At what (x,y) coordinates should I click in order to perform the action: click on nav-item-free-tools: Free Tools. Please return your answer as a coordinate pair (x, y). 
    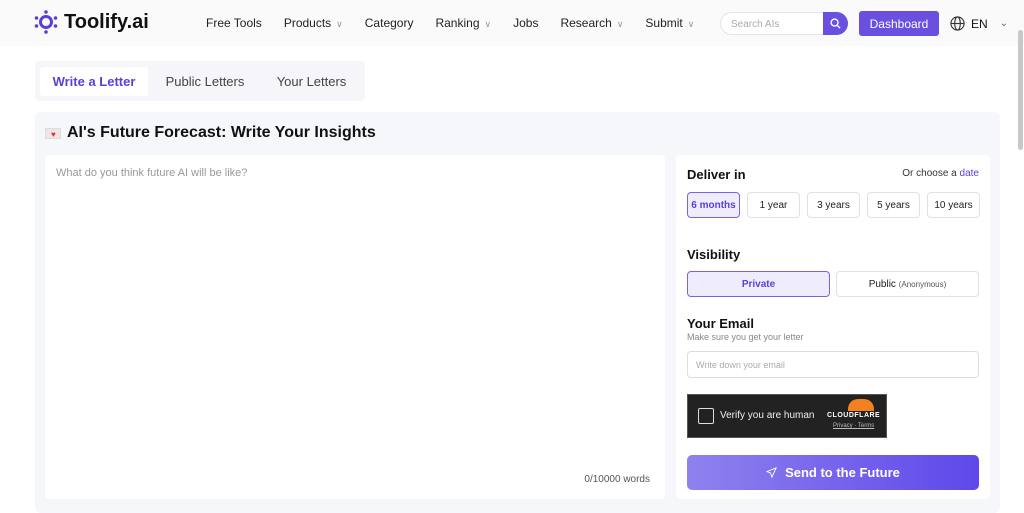
    Looking at the image, I should click on (234, 23).